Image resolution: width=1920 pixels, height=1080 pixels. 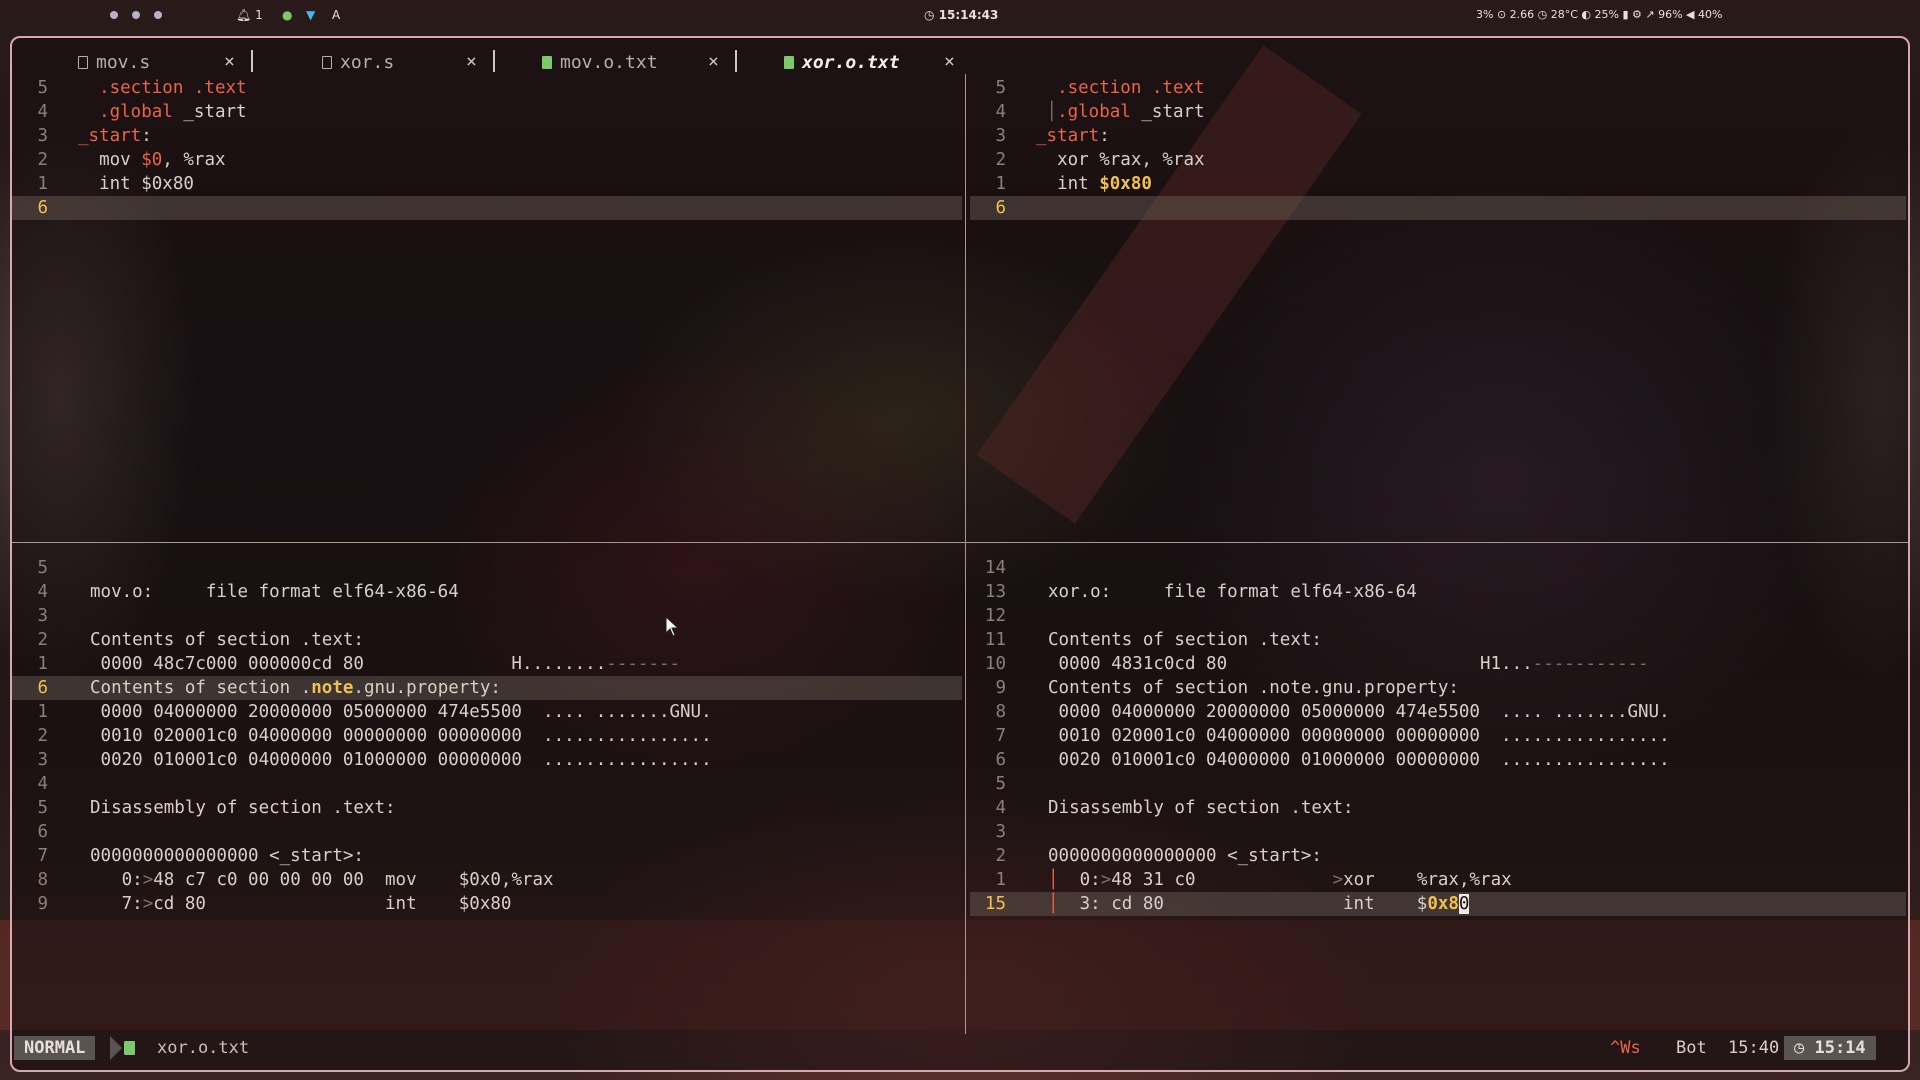 What do you see at coordinates (1439, 640) in the screenshot?
I see `code-line: 11 Contents of section .text:` at bounding box center [1439, 640].